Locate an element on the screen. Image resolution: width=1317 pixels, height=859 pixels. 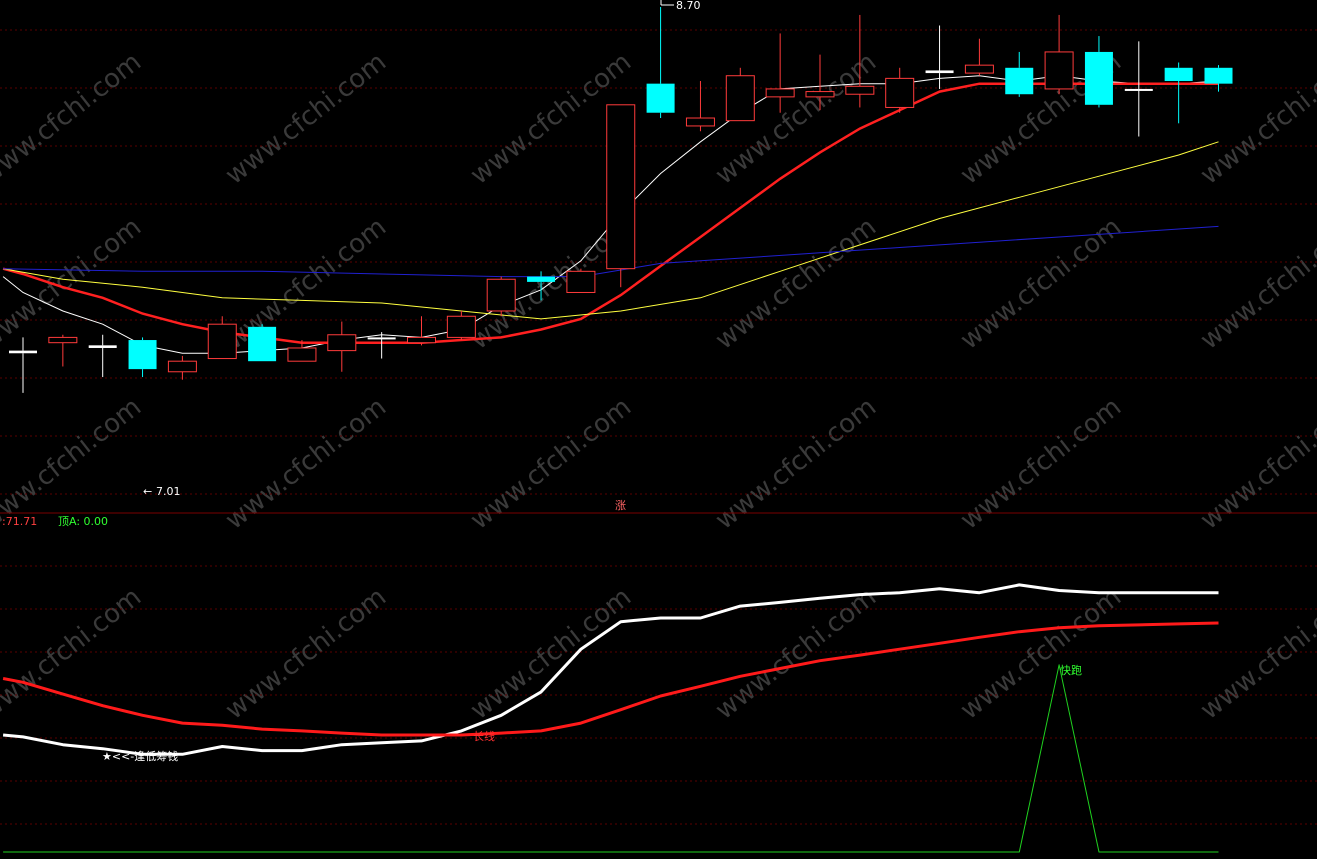
run-signal-note: 快跑 is located at coordinates (1071, 670).